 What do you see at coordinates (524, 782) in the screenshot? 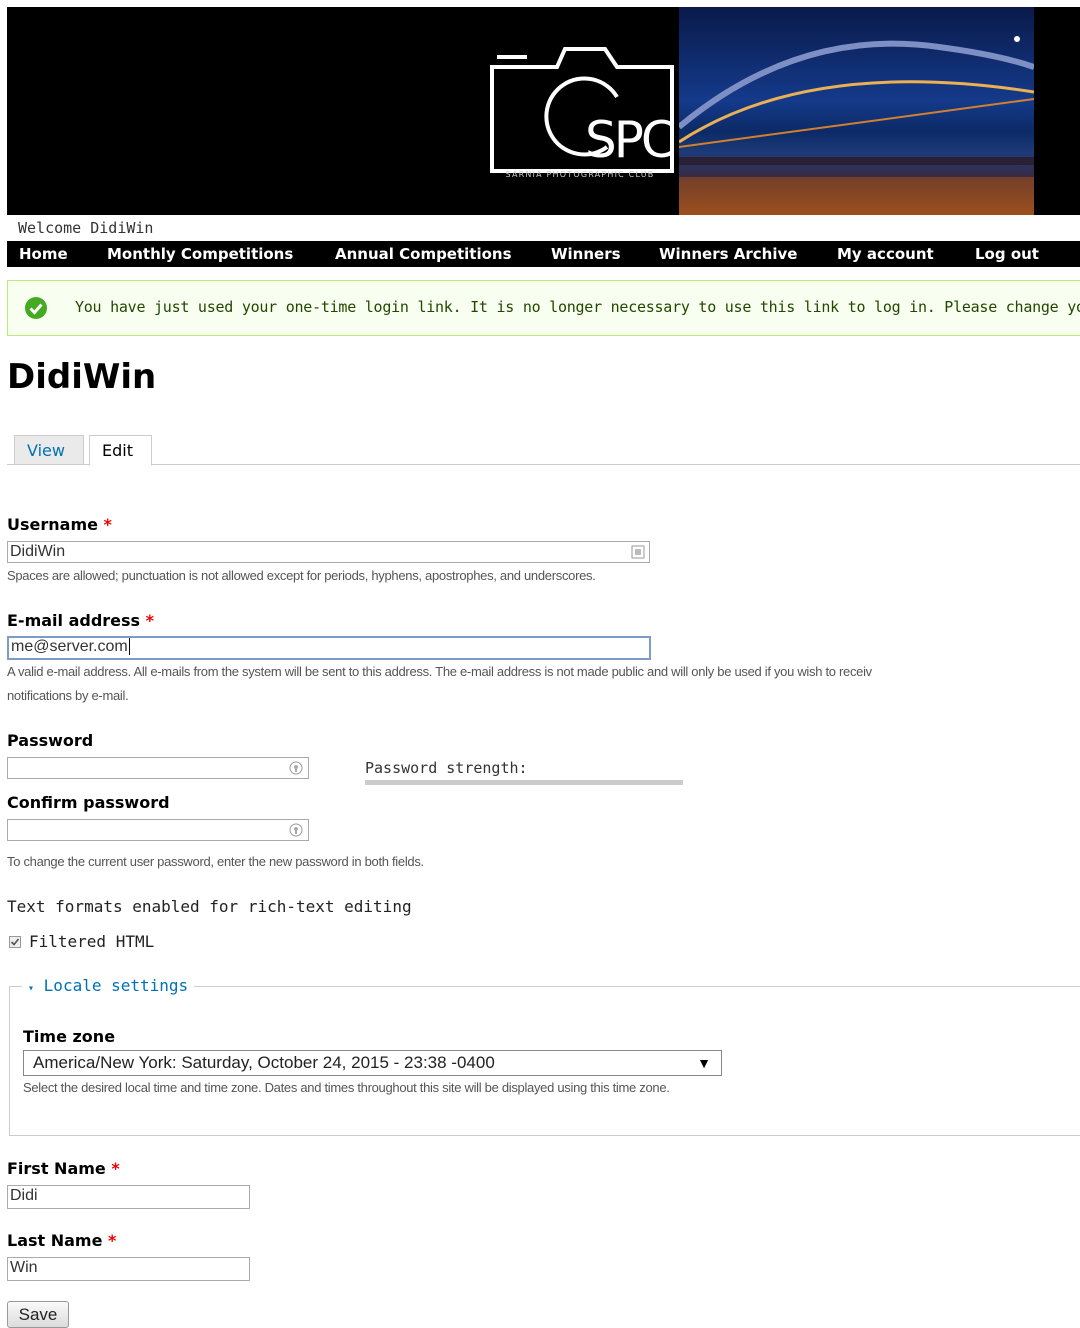
I see `password-strength-bar` at bounding box center [524, 782].